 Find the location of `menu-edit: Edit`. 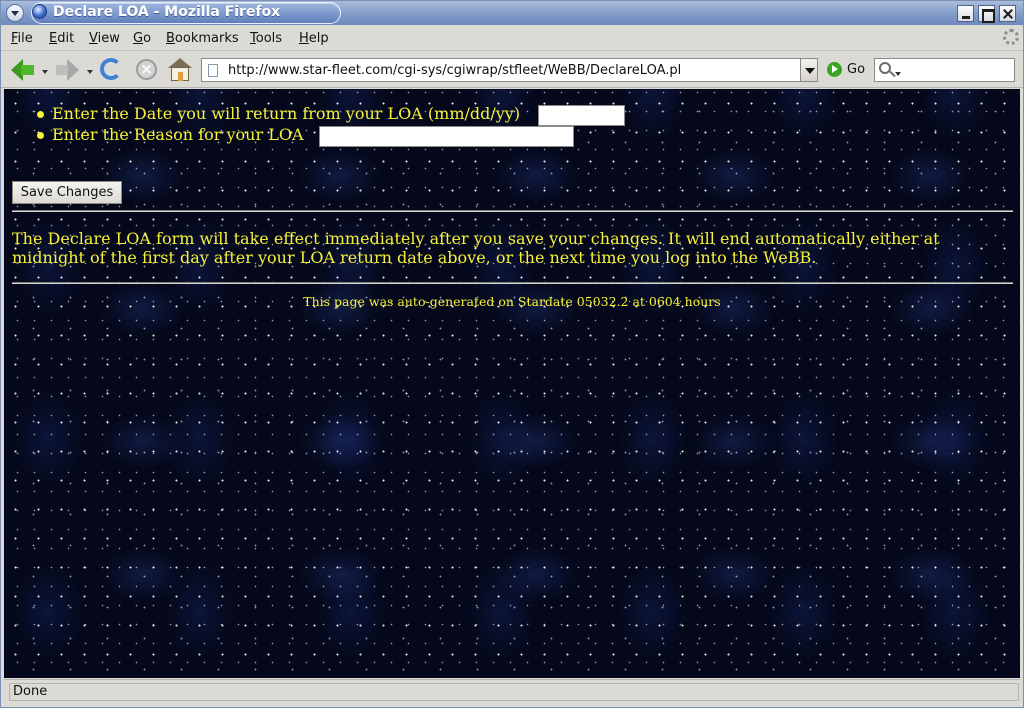

menu-edit: Edit is located at coordinates (61, 38).